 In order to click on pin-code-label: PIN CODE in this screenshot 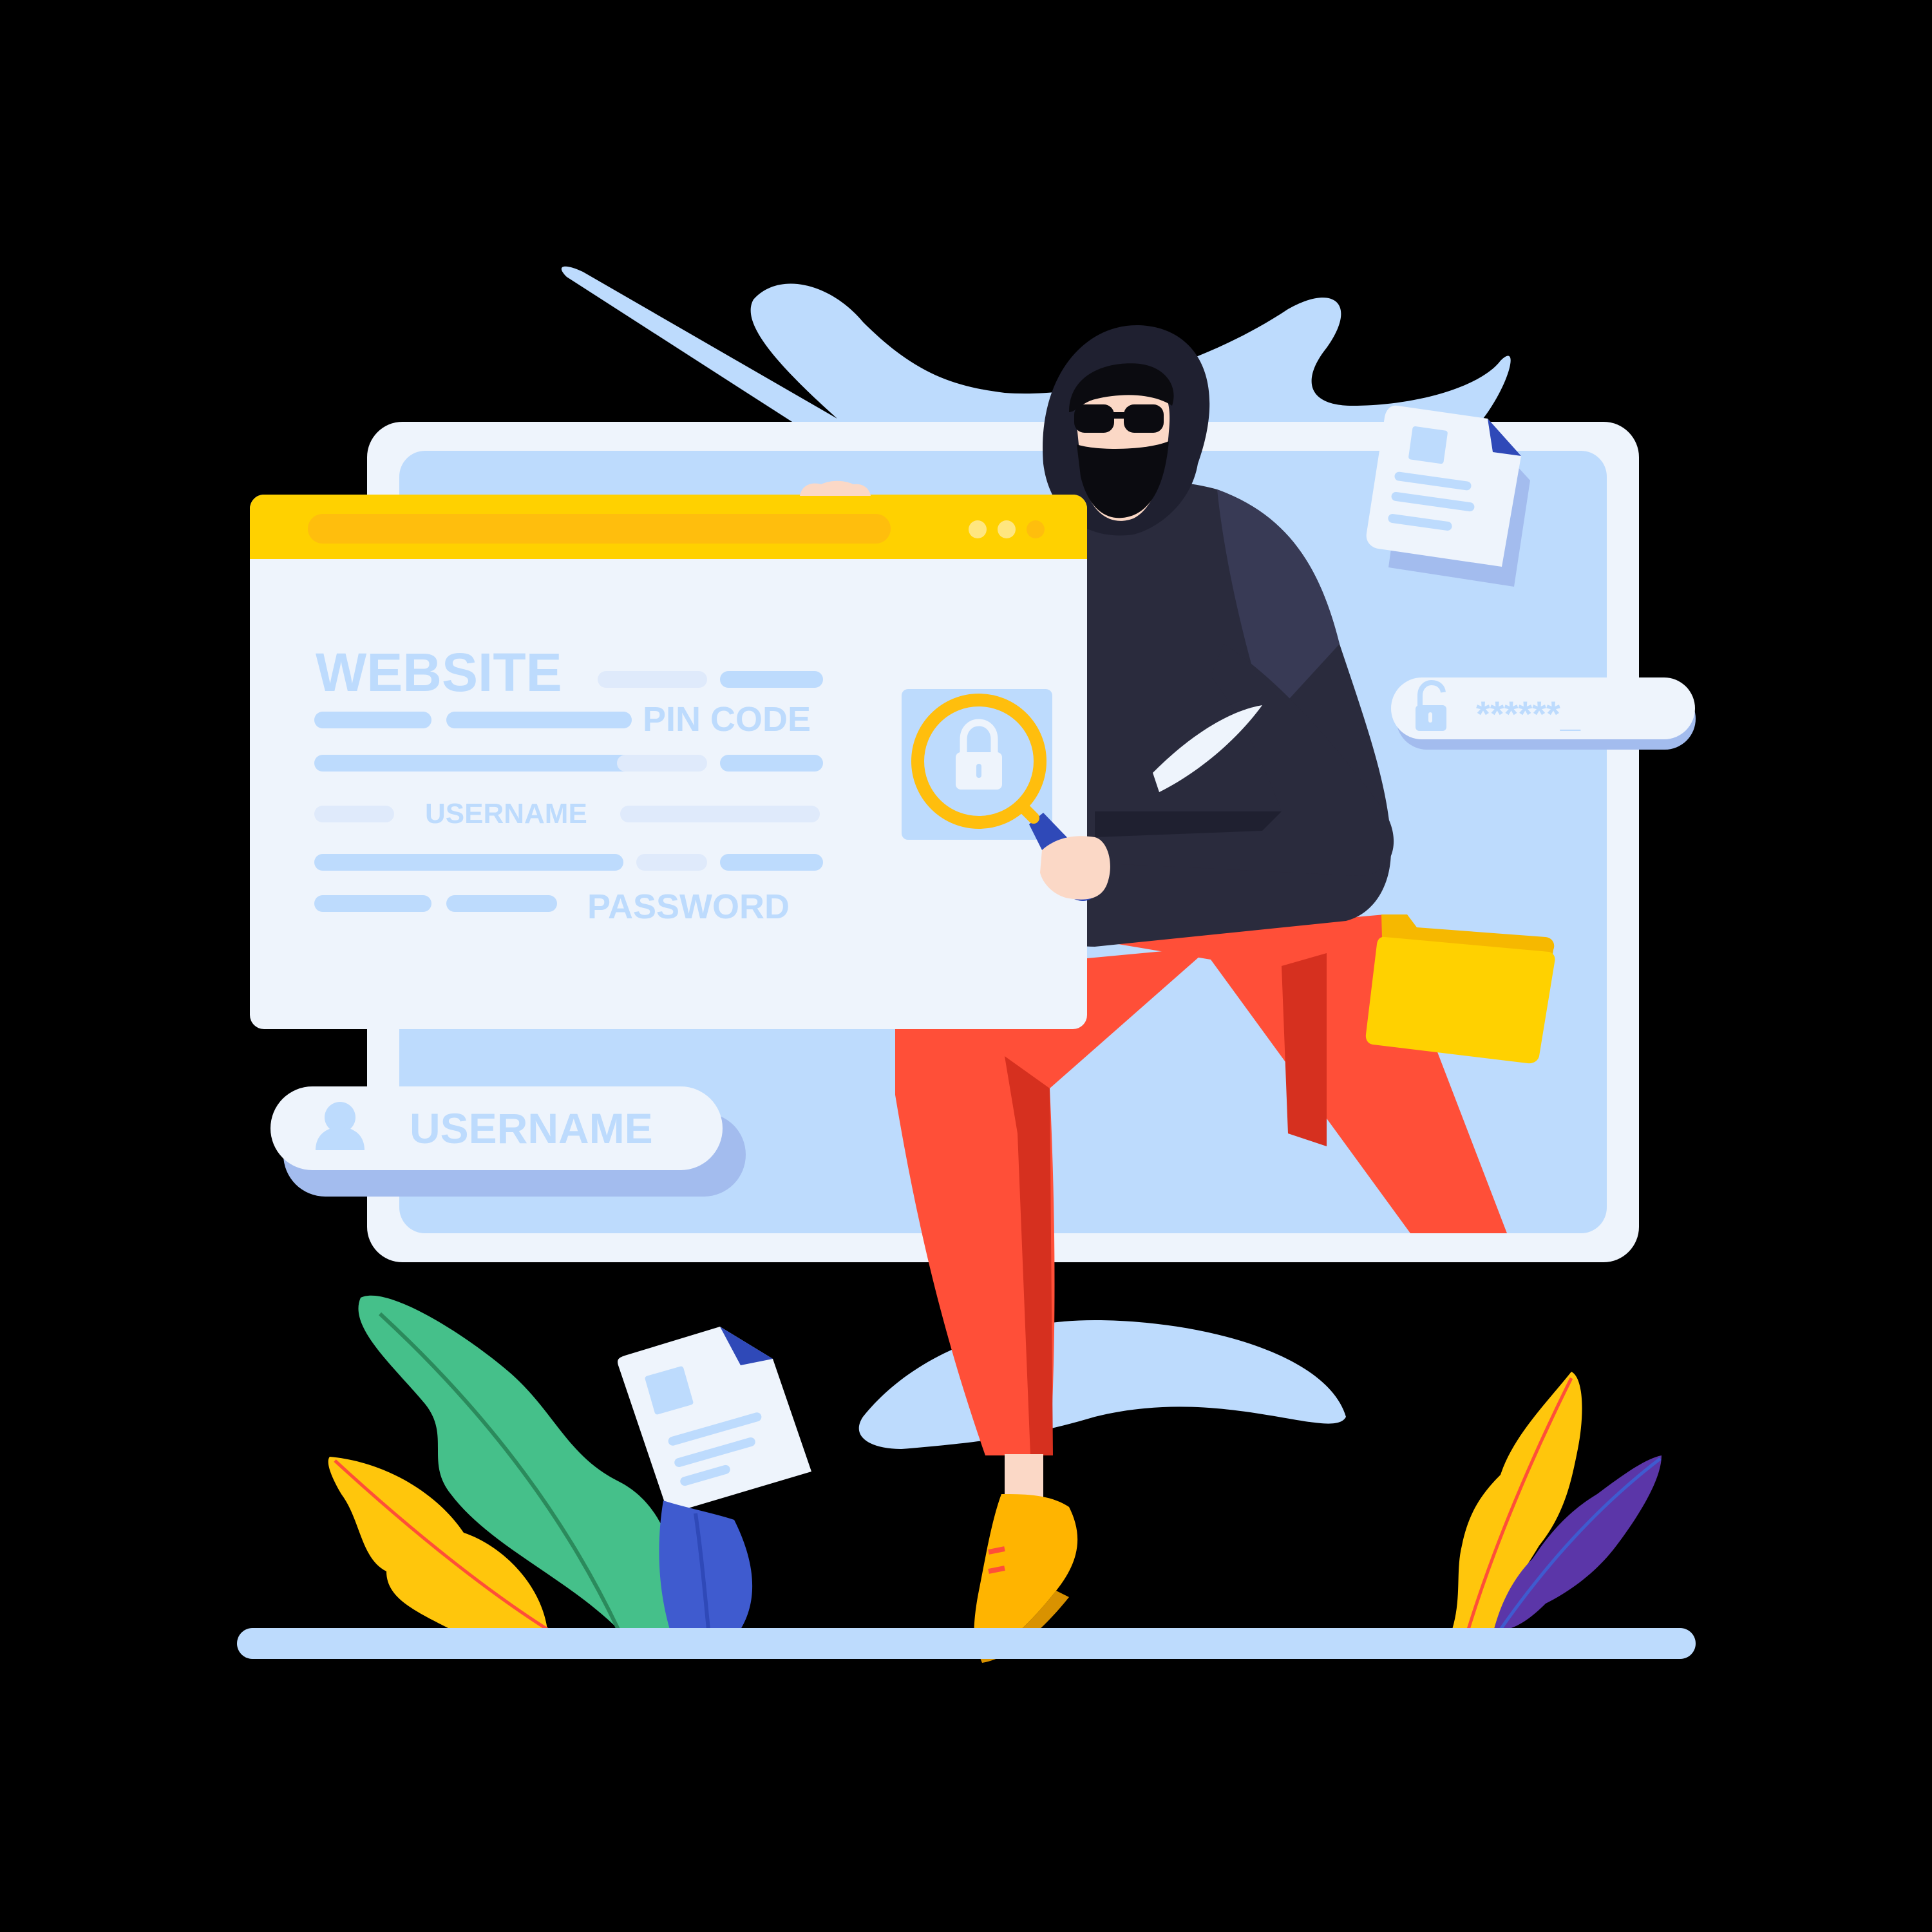, I will do `click(727, 719)`.